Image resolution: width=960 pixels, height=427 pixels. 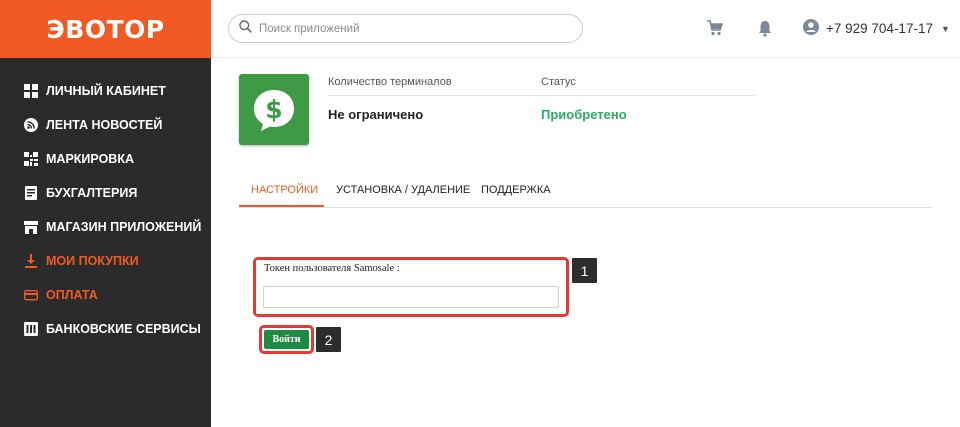 I want to click on download-icon, so click(x=31, y=261).